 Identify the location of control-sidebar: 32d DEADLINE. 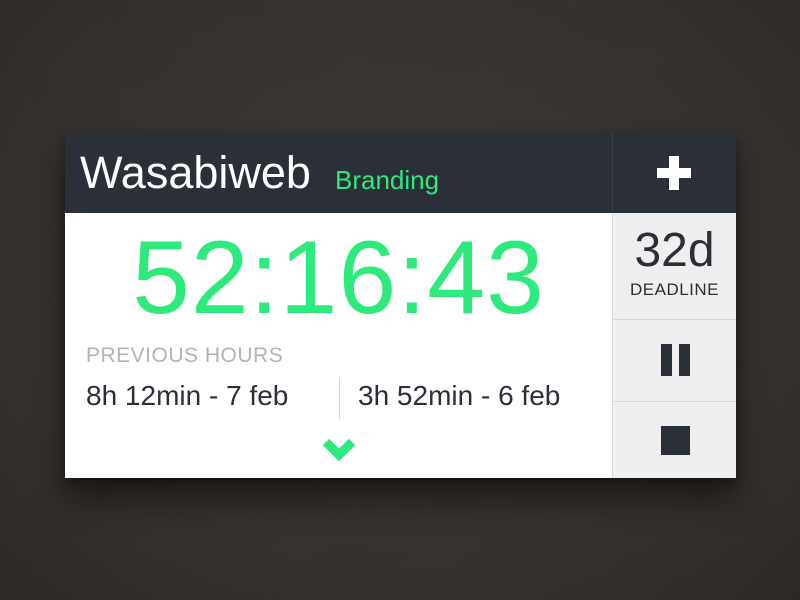
(674, 345).